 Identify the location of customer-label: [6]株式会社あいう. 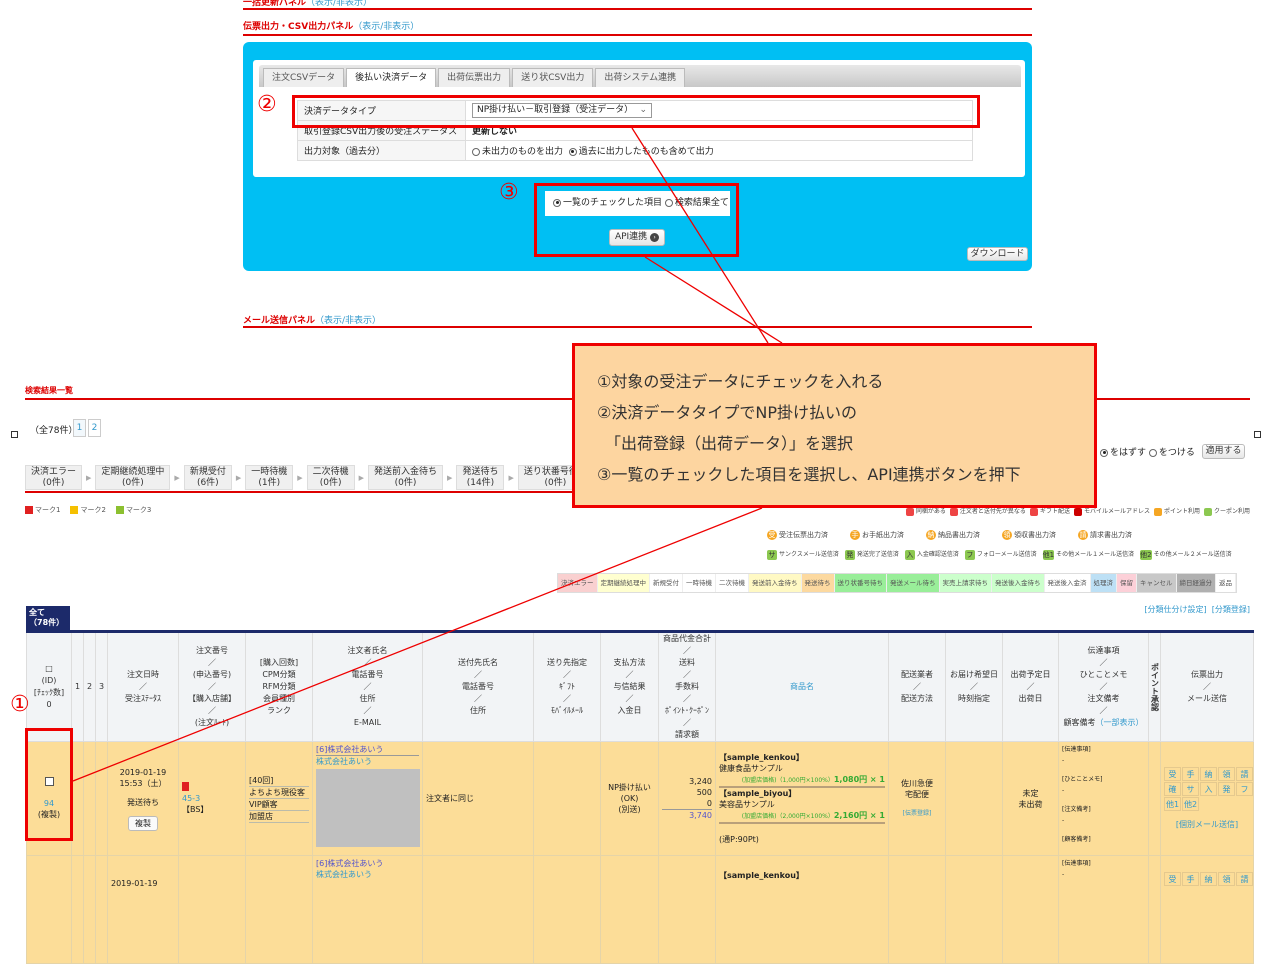
(367, 750).